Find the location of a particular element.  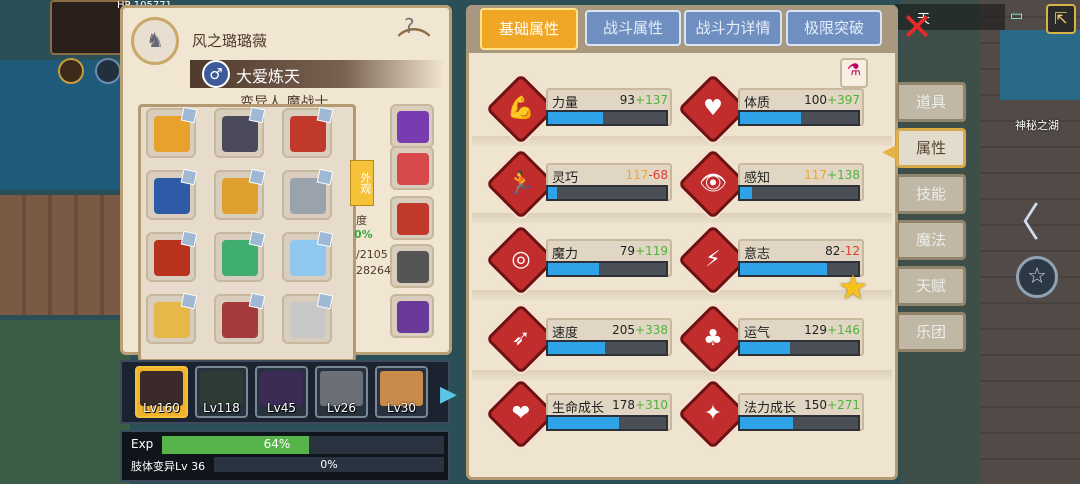

side-tab-6: 乐团 is located at coordinates (931, 332).